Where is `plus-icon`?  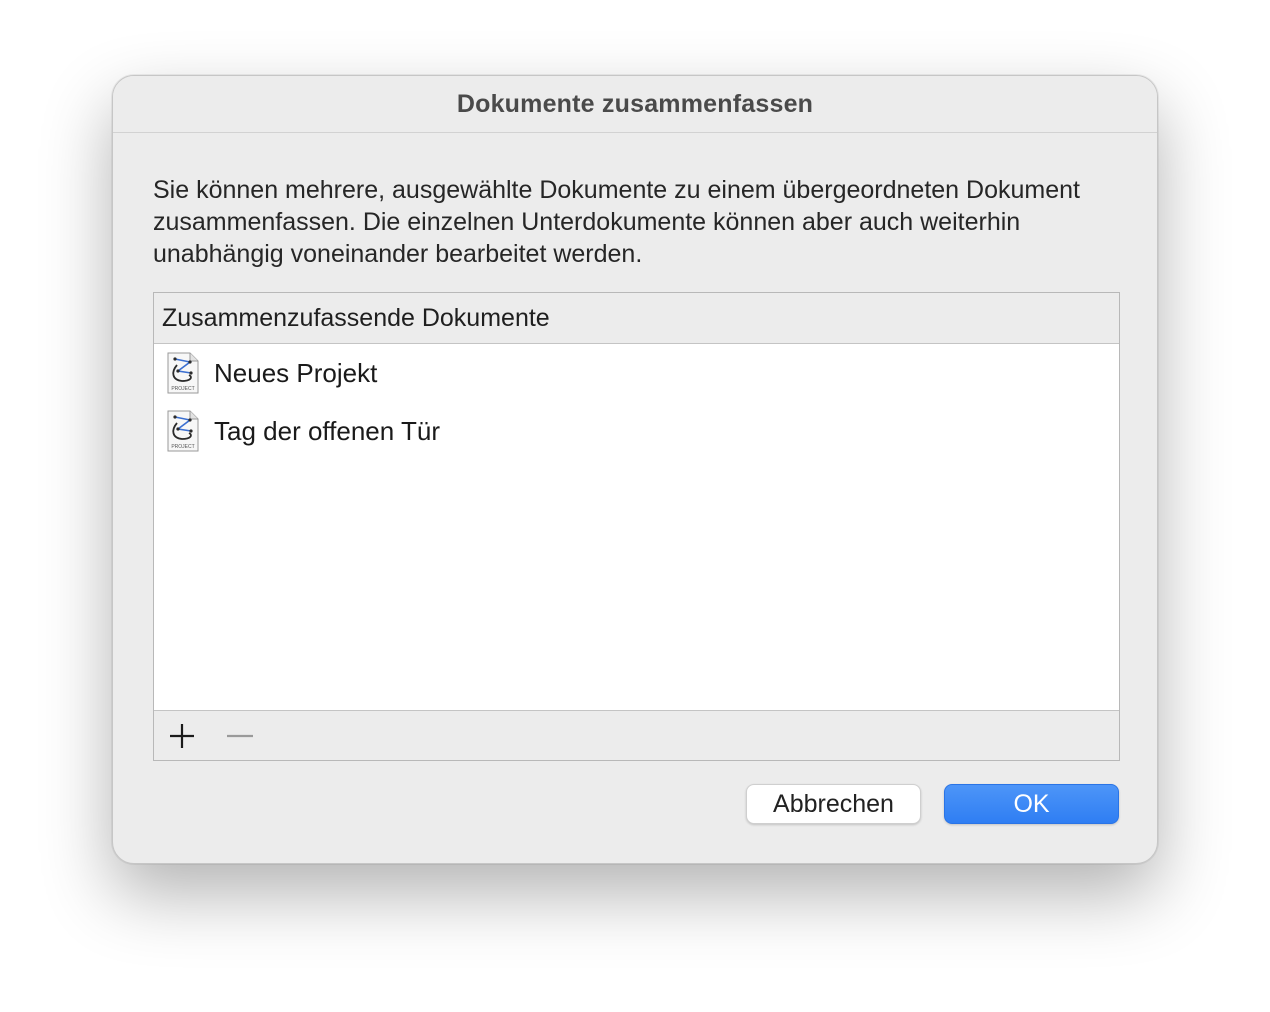 plus-icon is located at coordinates (182, 736).